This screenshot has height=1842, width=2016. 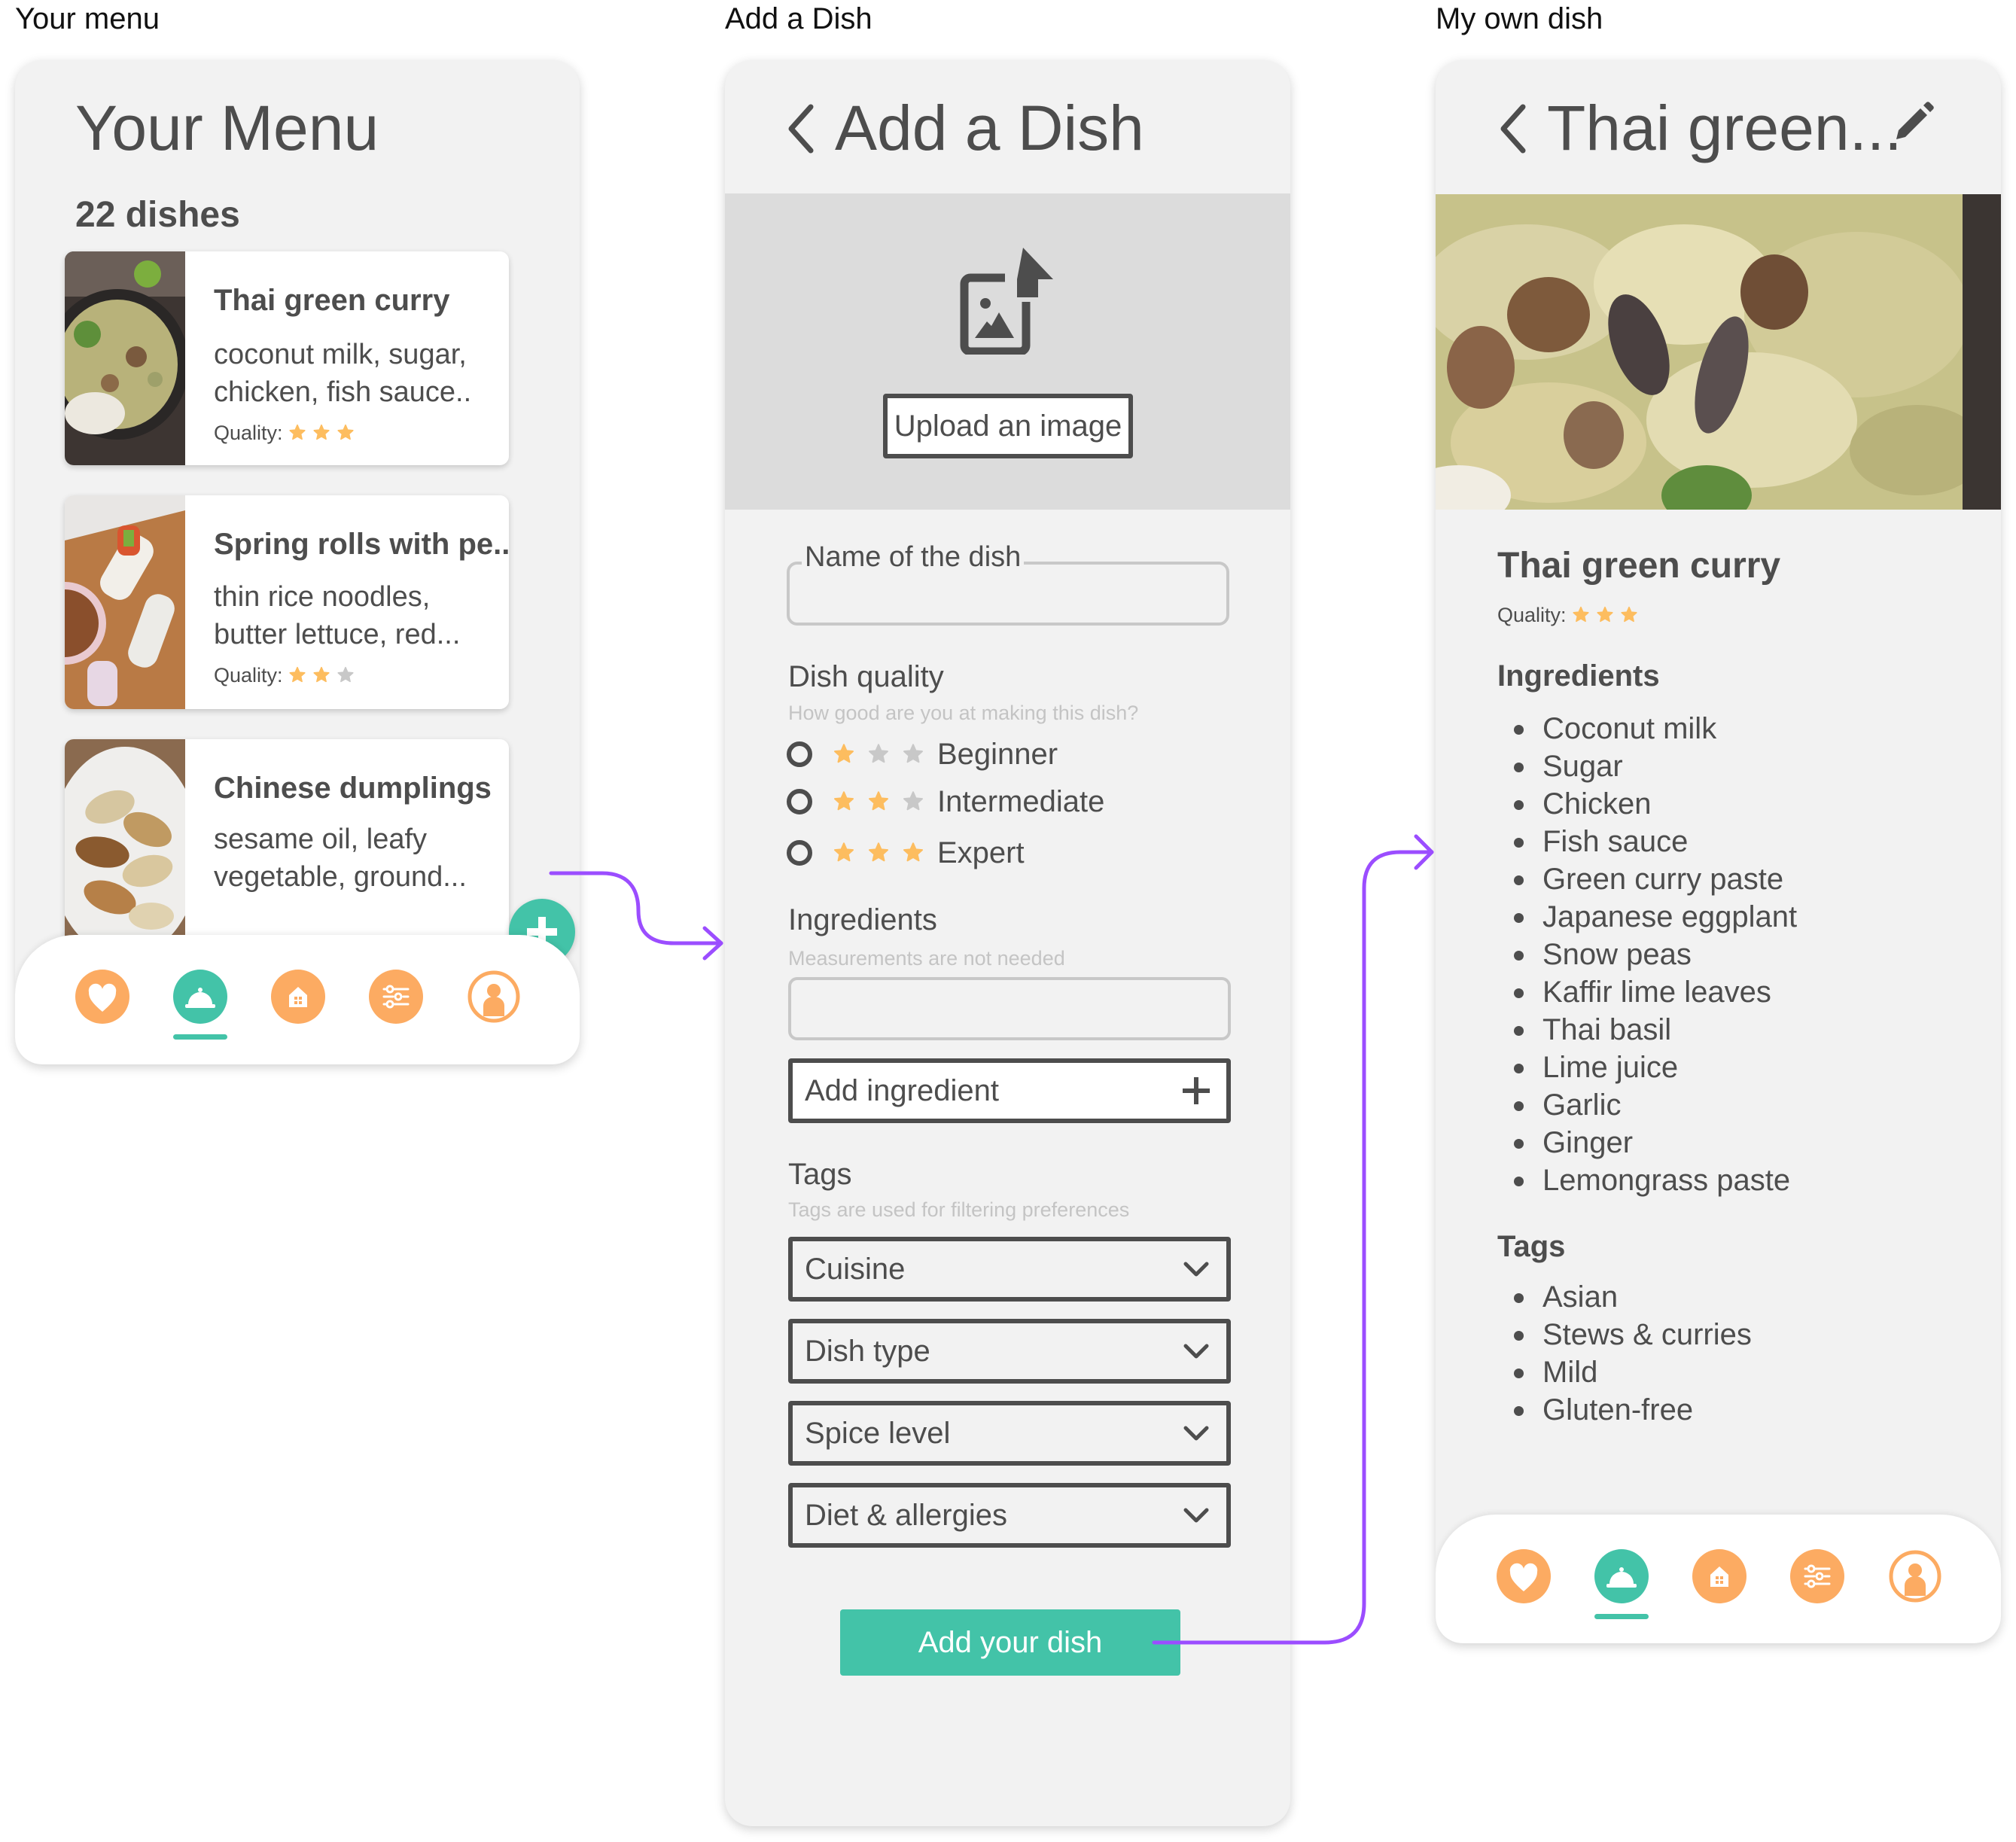 I want to click on dish-quality-help: How good are you at making this dish?, so click(x=963, y=713).